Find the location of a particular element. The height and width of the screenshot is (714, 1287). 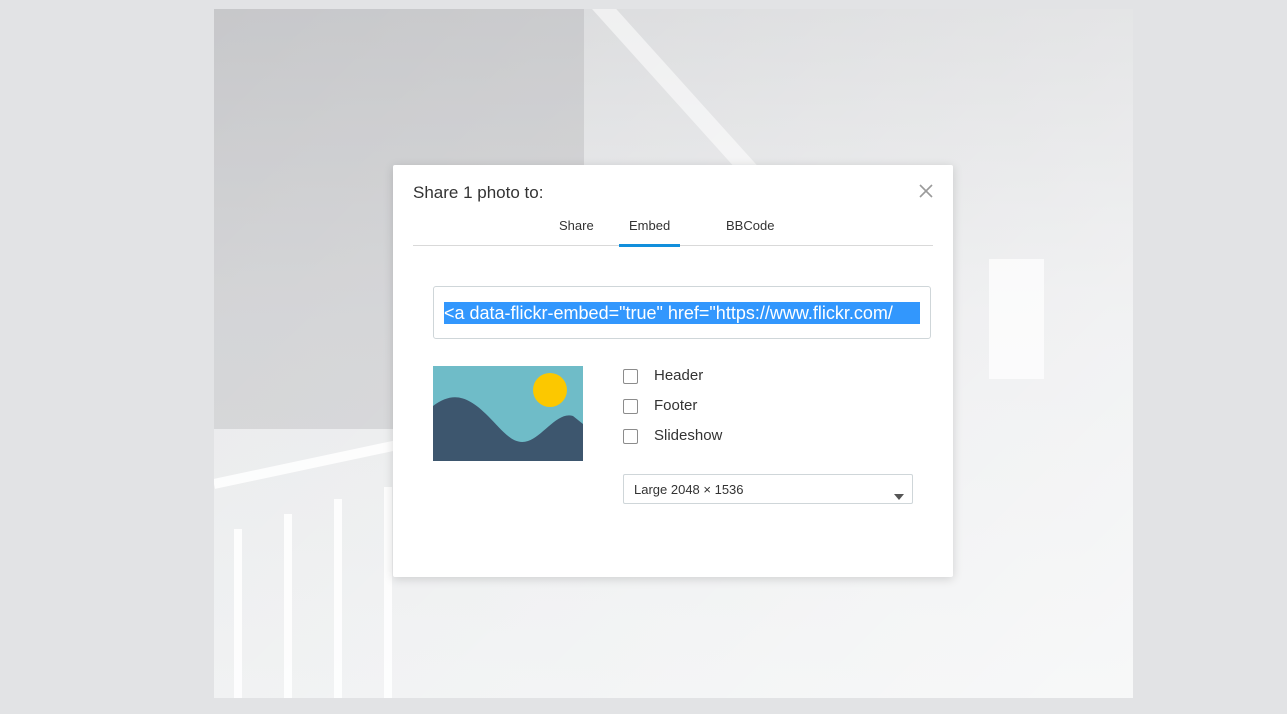

embed-preview-image is located at coordinates (508, 413).